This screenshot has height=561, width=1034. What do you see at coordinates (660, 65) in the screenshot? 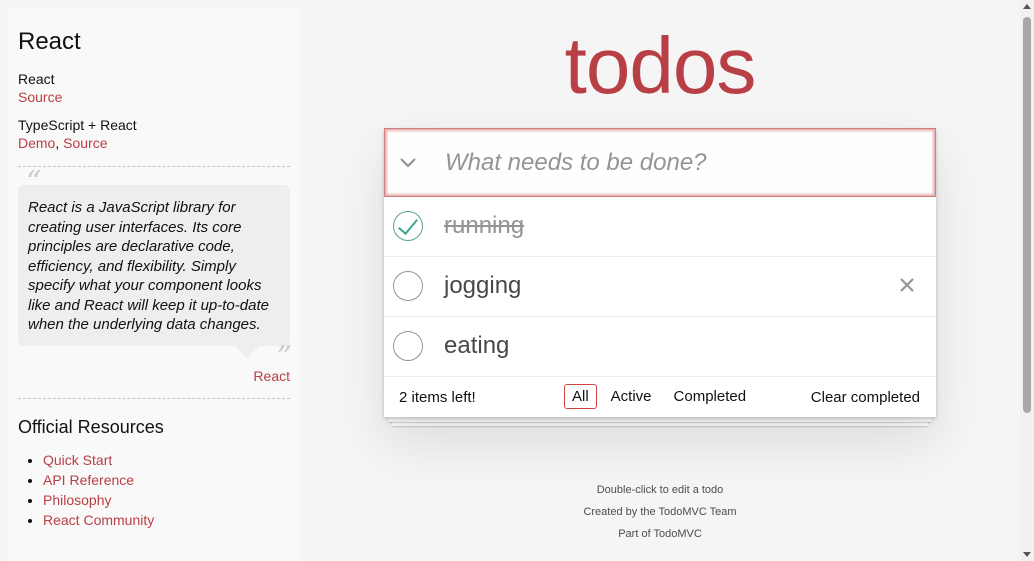
I see `app-title: todos` at bounding box center [660, 65].